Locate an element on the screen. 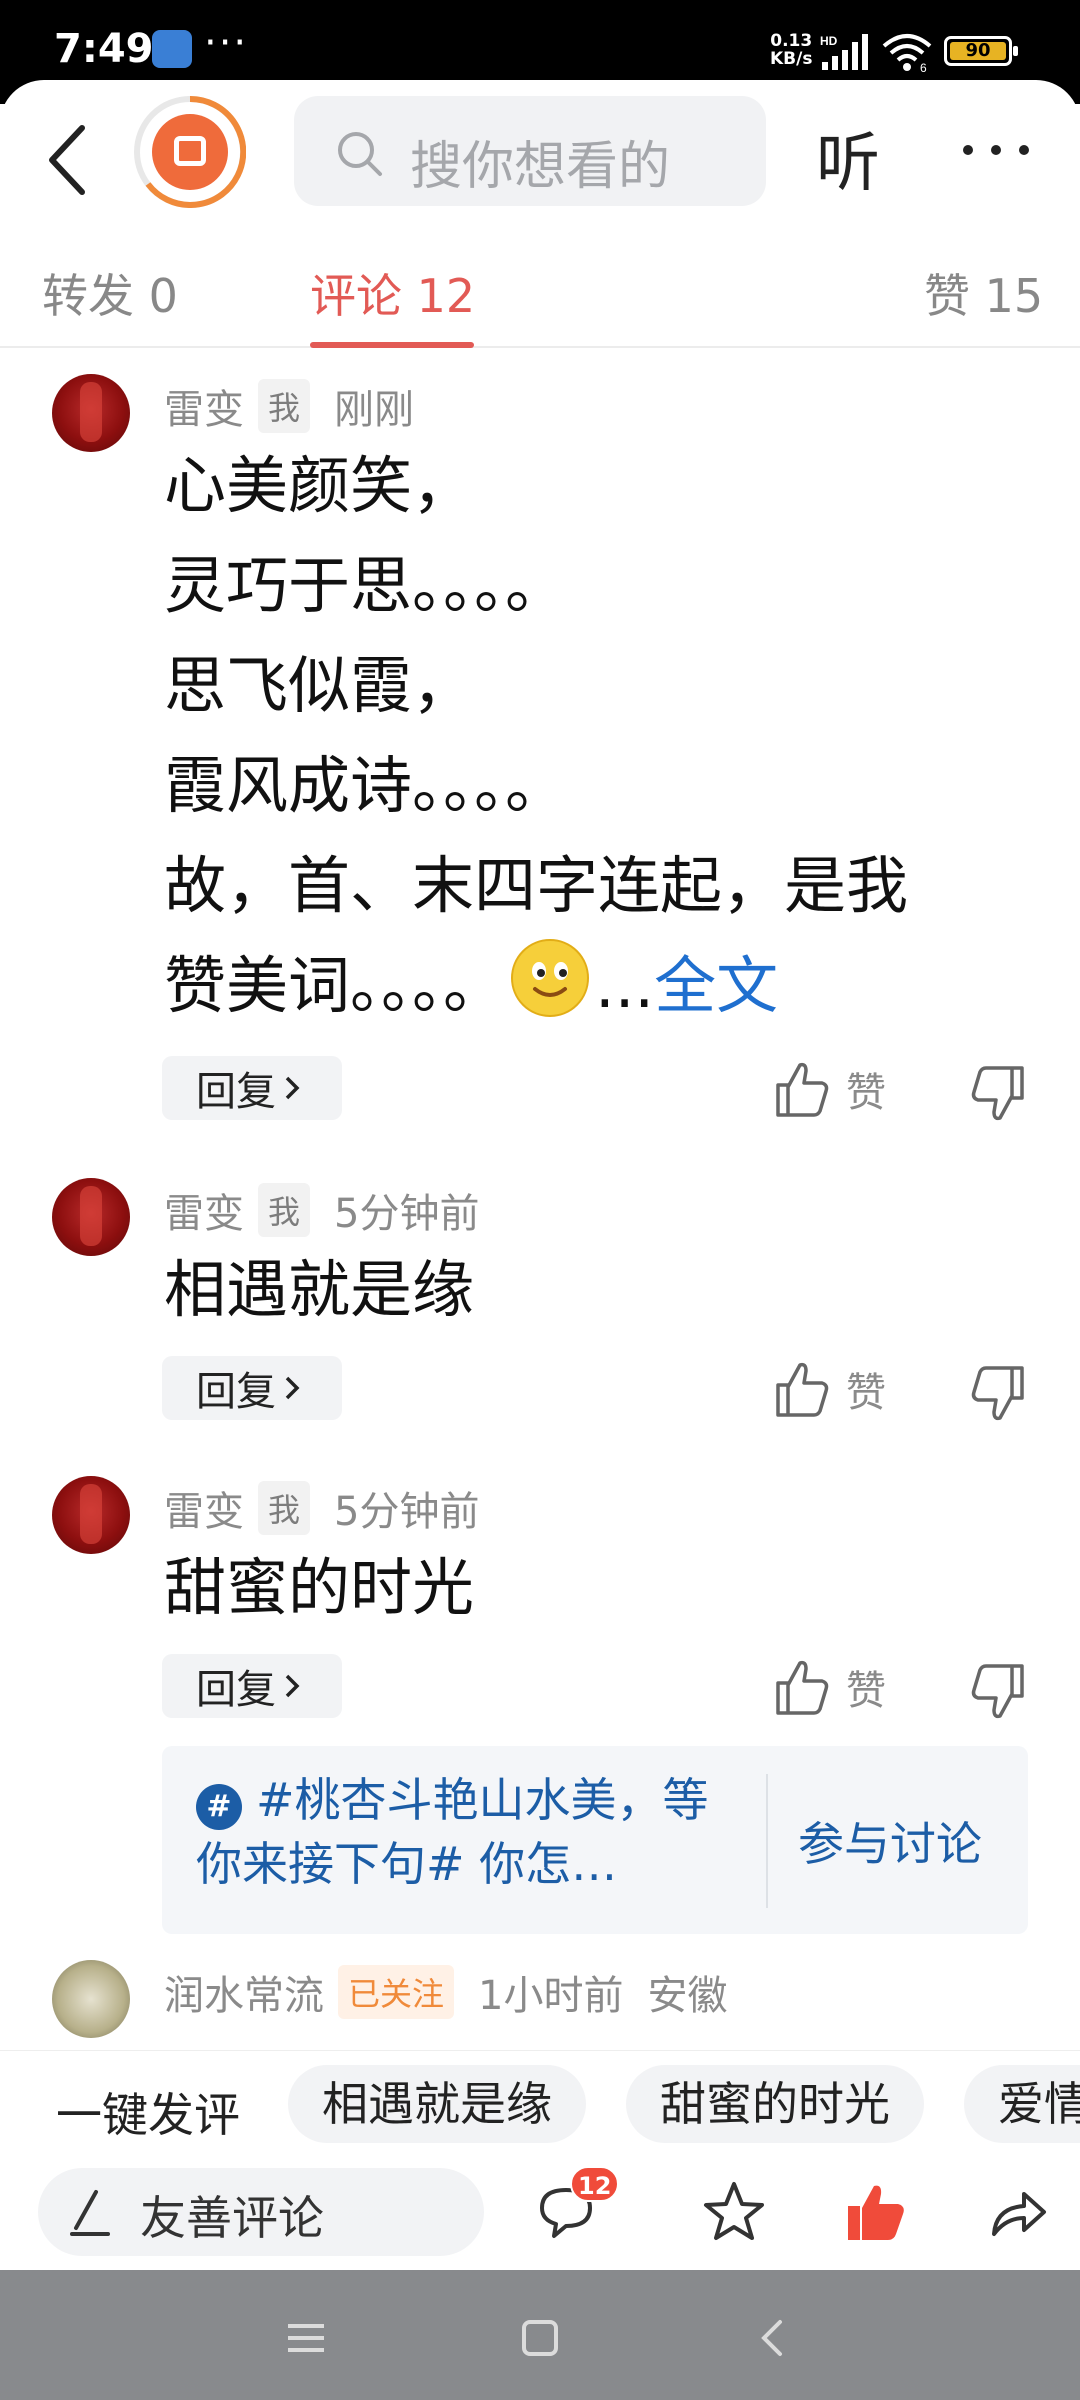  home-icon is located at coordinates (540, 2338).